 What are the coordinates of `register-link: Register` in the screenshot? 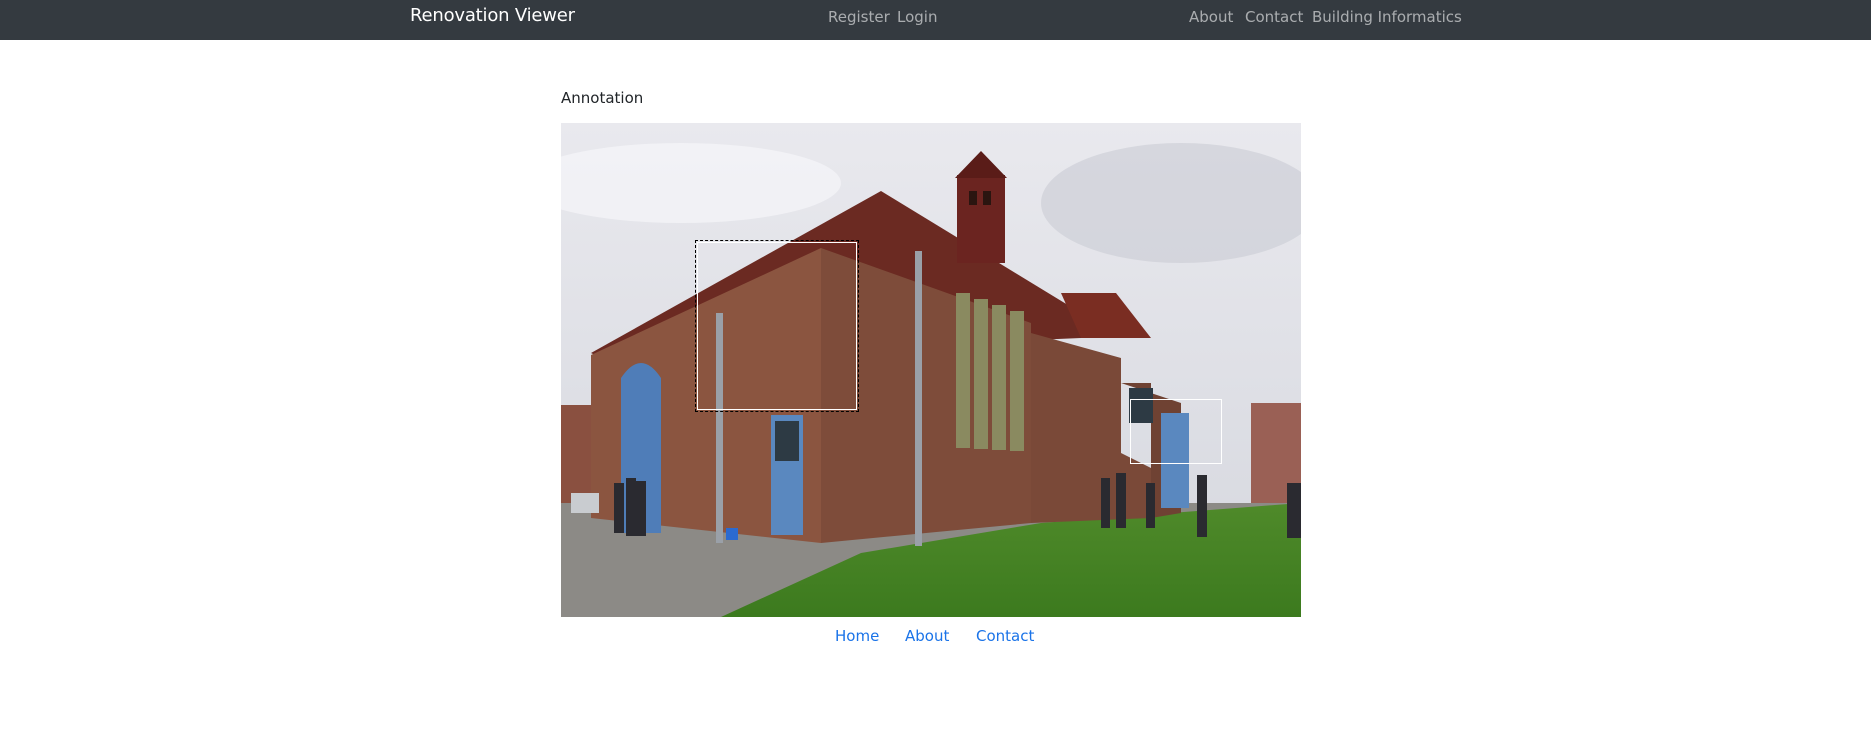 It's located at (859, 17).